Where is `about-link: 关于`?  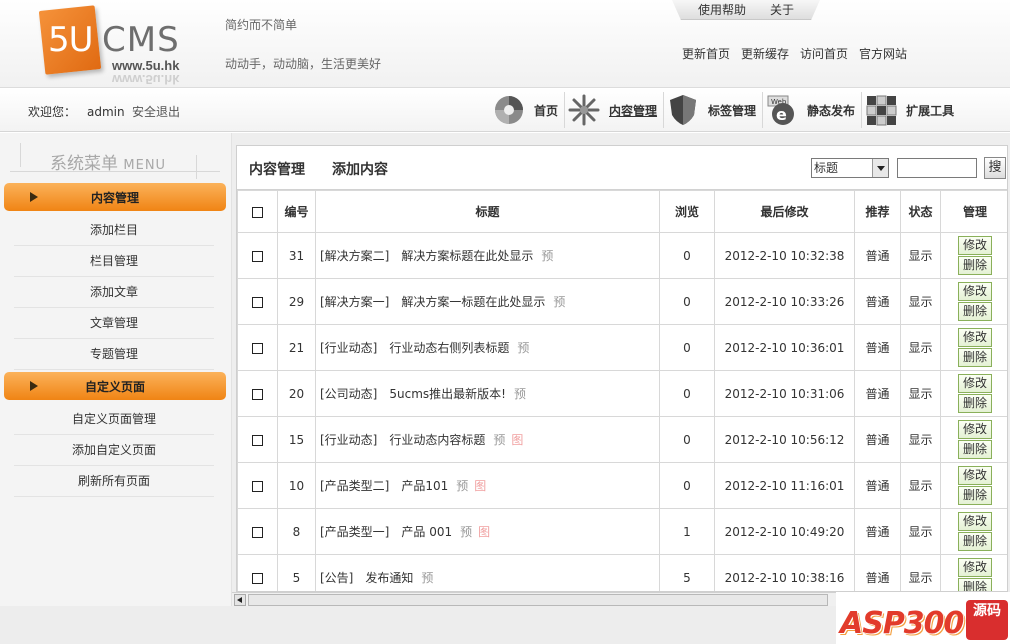
about-link: 关于 is located at coordinates (782, 9).